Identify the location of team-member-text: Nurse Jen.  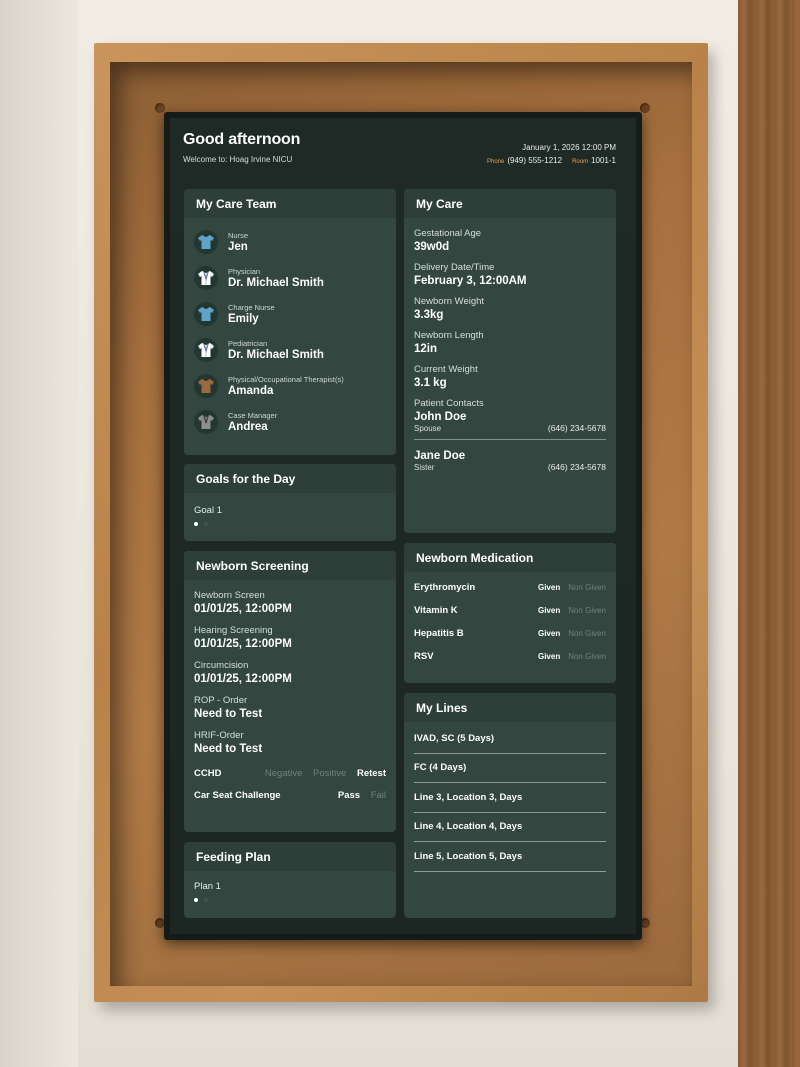
(238, 242).